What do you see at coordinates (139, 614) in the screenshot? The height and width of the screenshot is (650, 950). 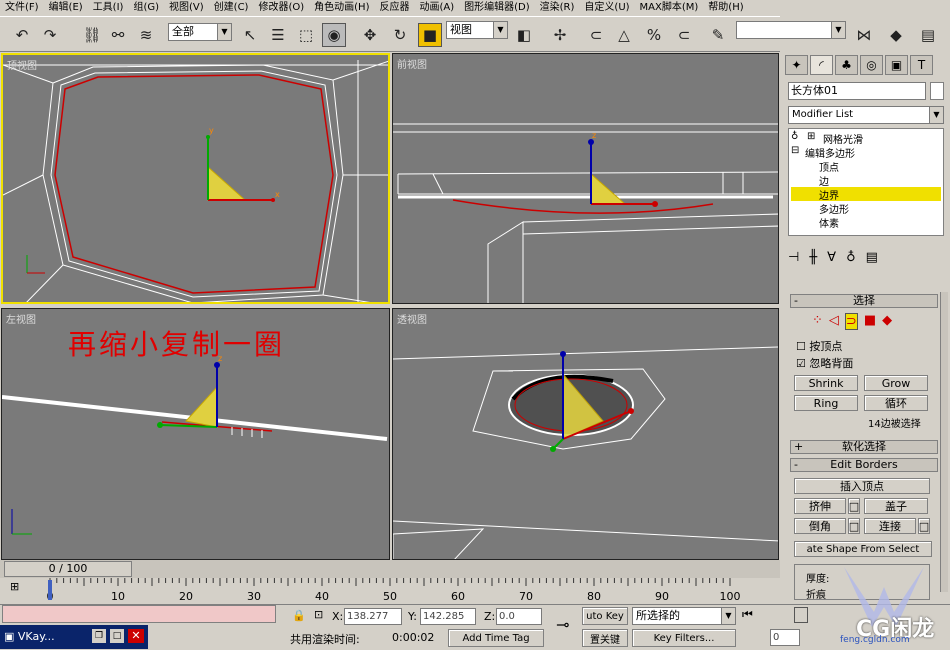 I see `maxscript-listener` at bounding box center [139, 614].